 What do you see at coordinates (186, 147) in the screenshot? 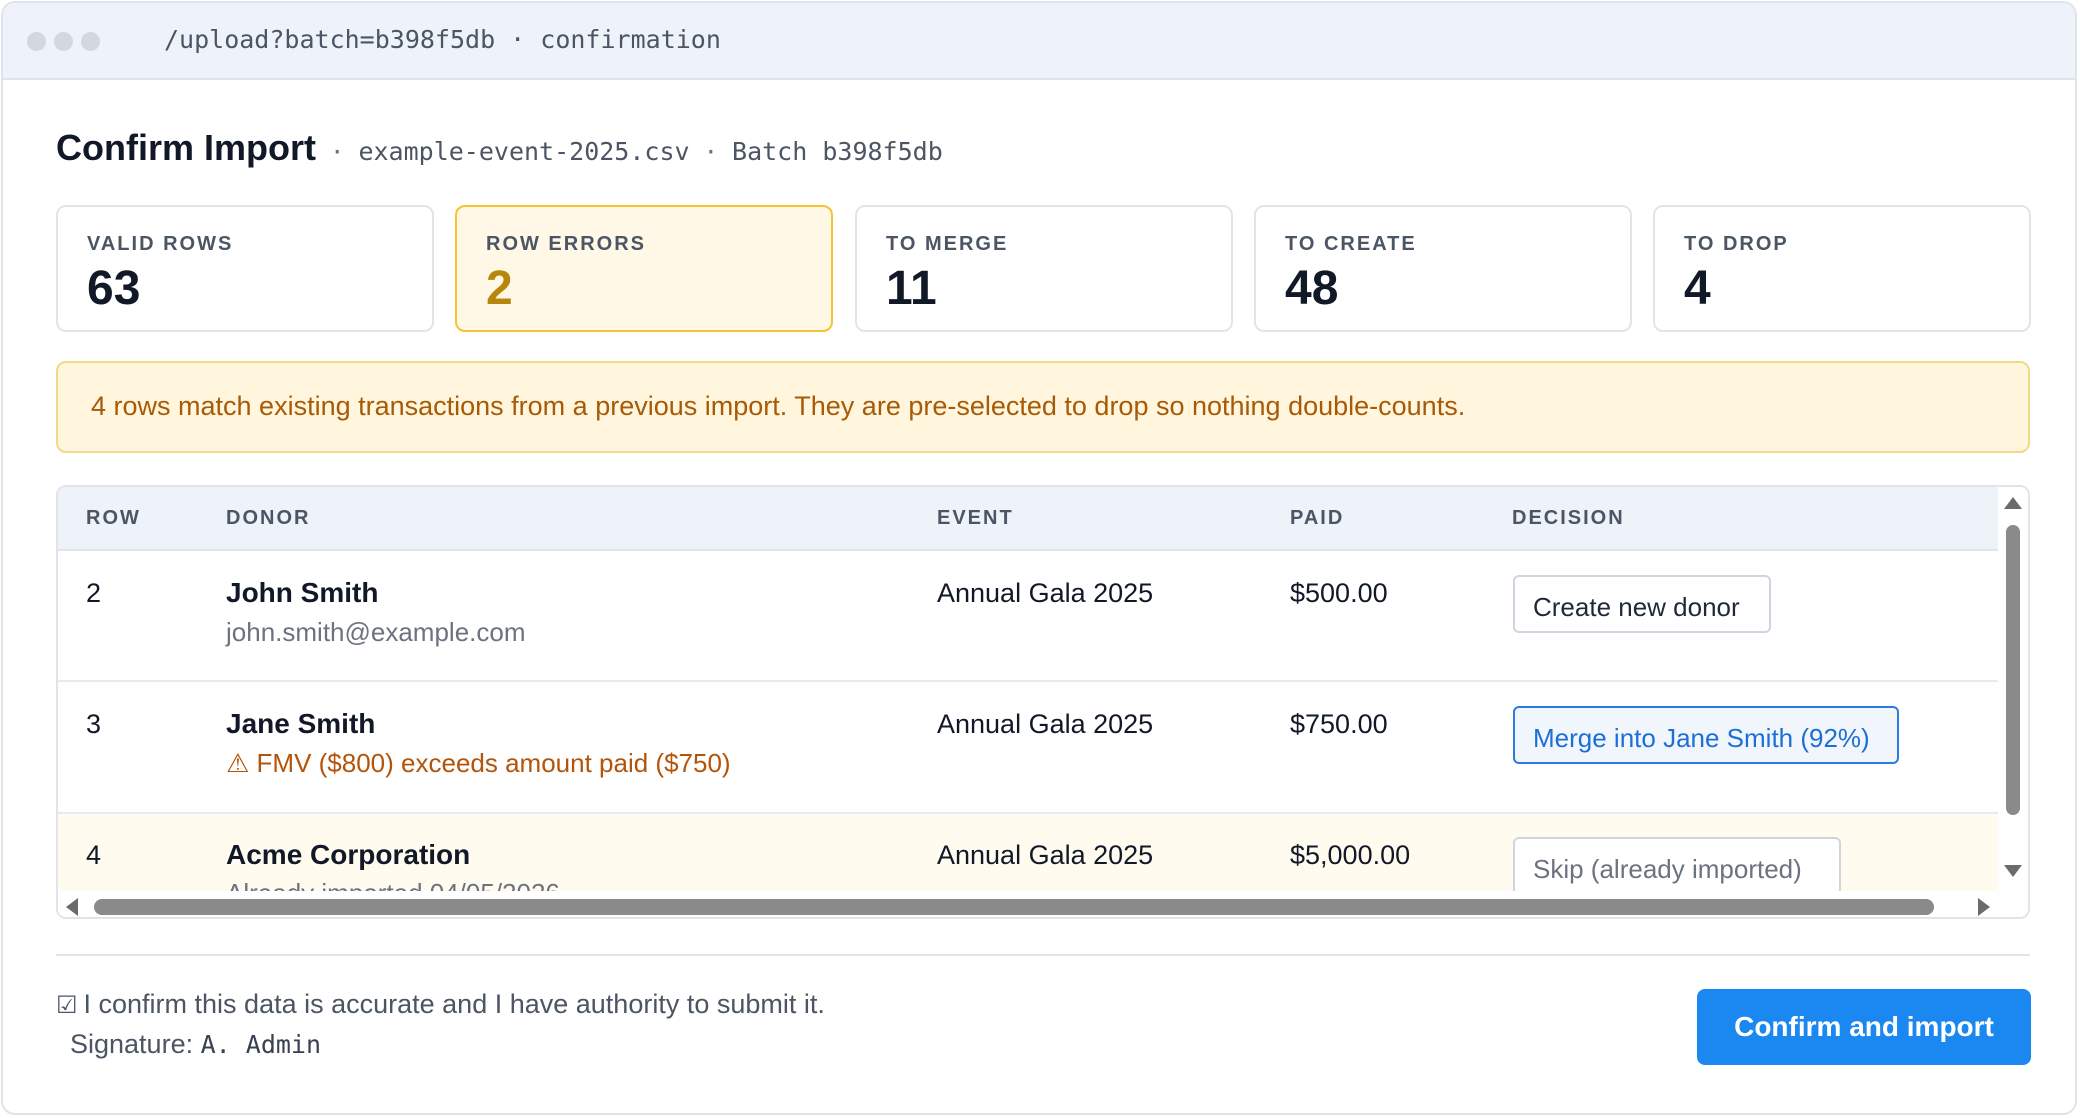
I see `page-title: Confirm Import` at bounding box center [186, 147].